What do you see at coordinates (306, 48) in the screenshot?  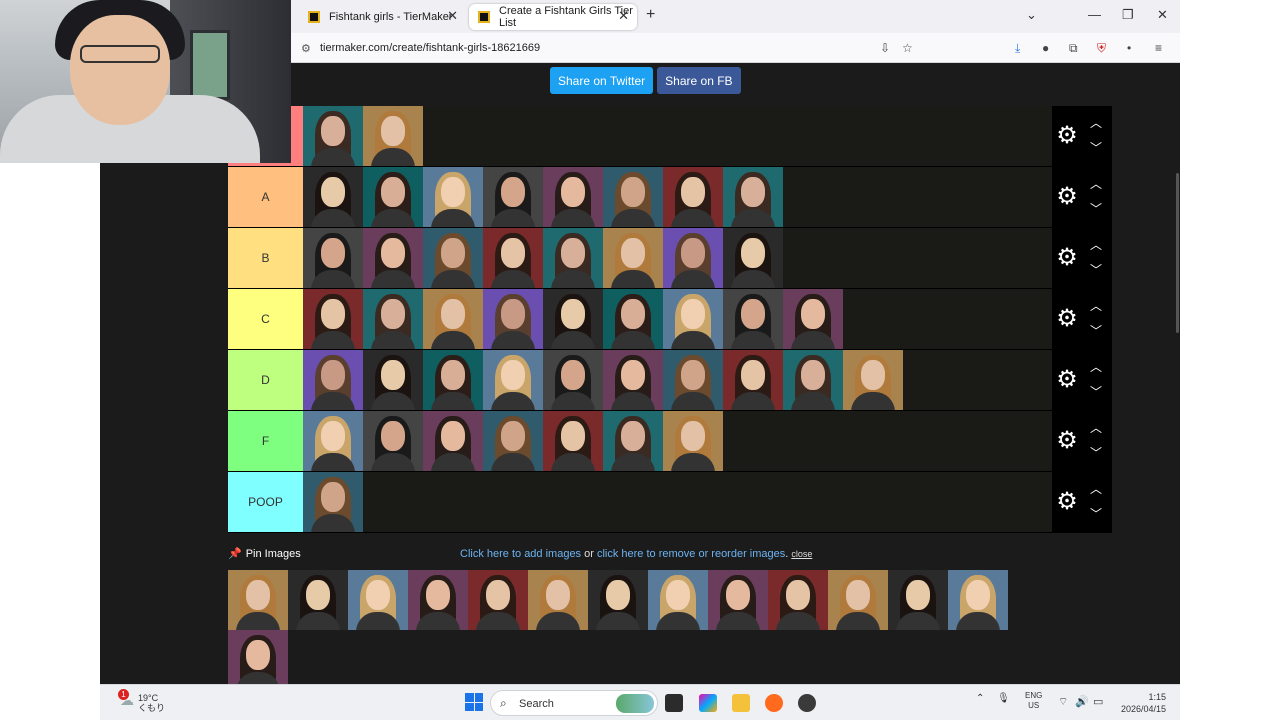 I see `site-info-icon: ⚙` at bounding box center [306, 48].